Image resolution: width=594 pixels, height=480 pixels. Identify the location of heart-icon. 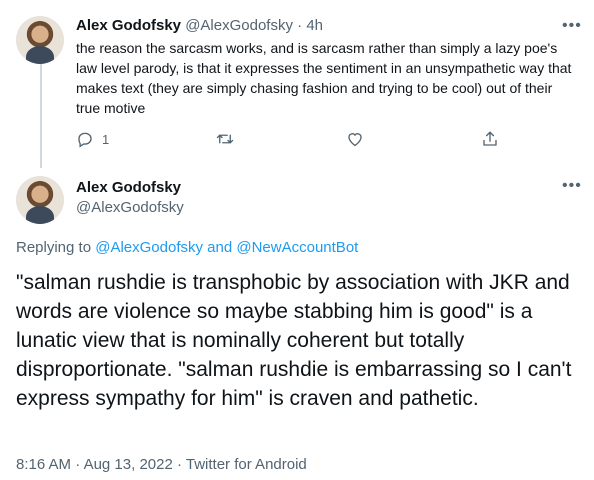
(355, 140).